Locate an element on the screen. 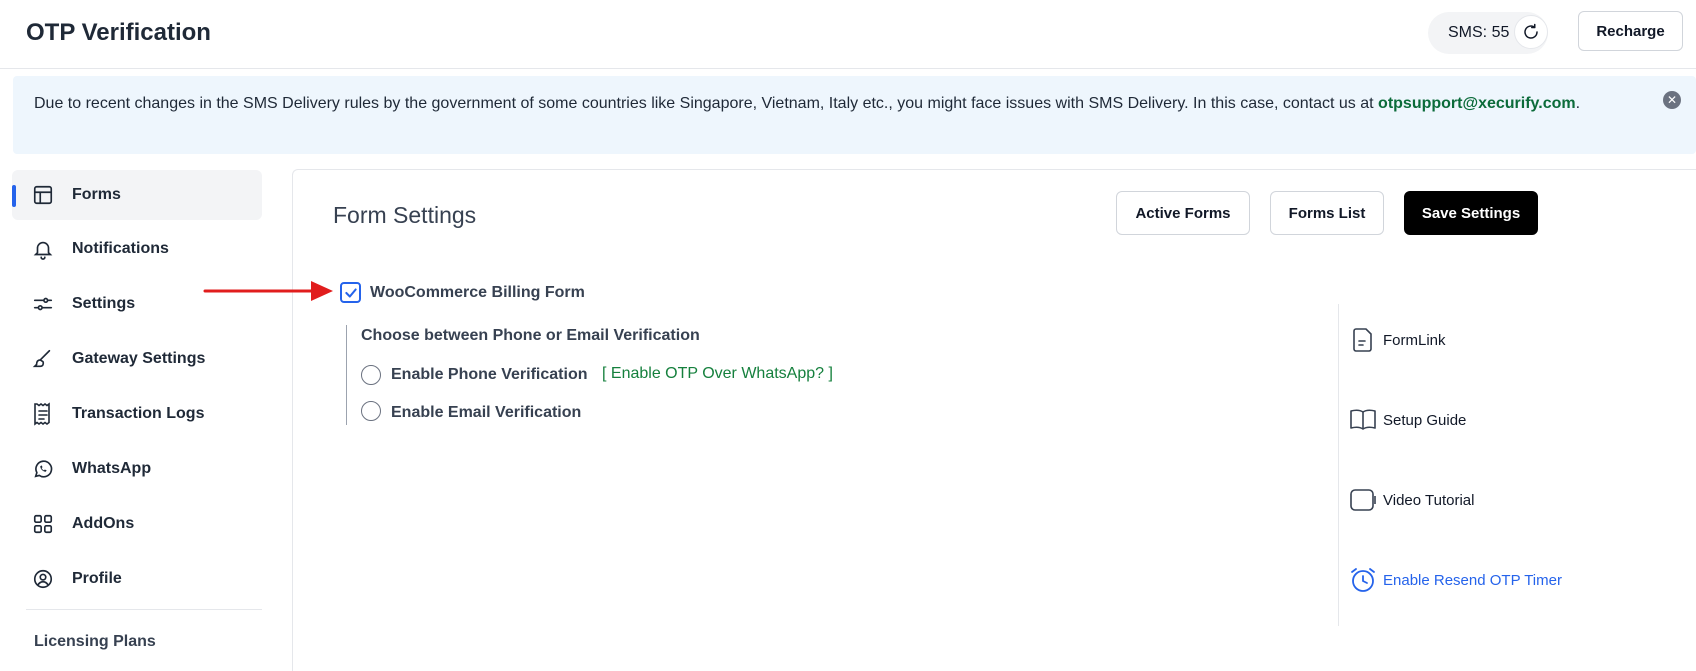  sidebar-item-label: Gateway Settings is located at coordinates (139, 358).